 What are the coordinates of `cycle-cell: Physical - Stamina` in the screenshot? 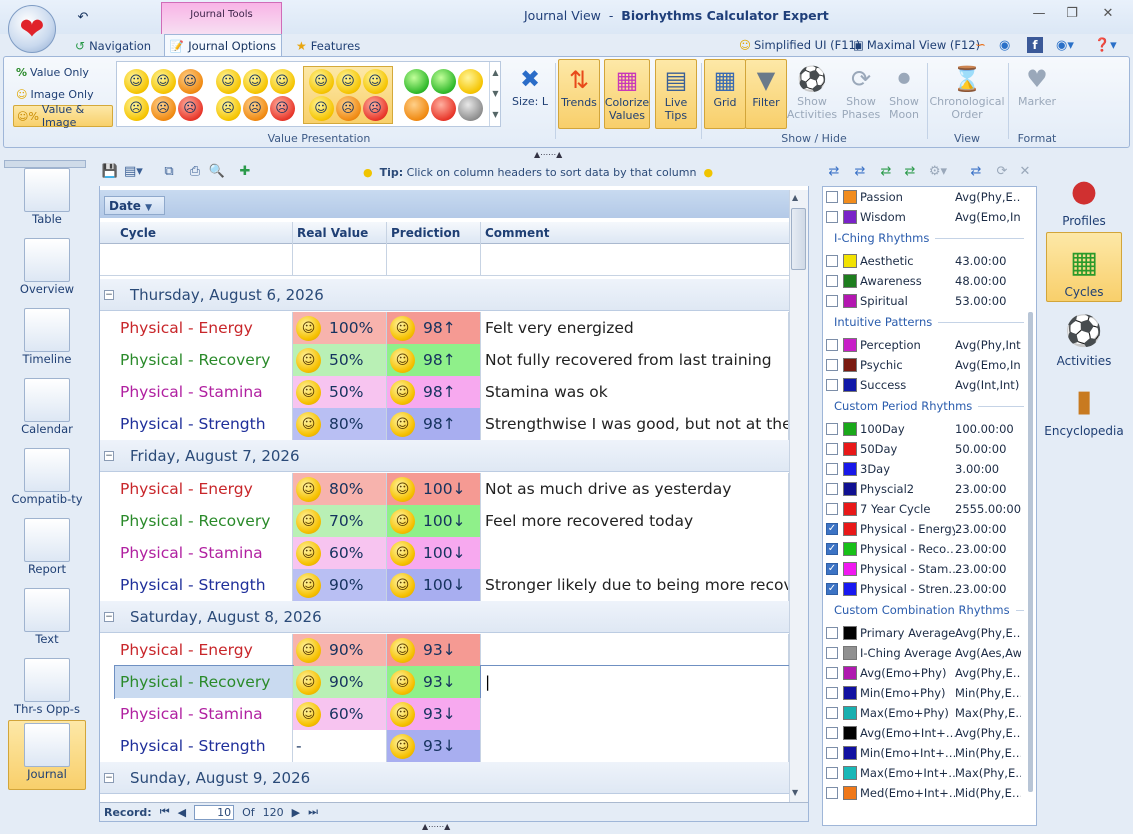 It's located at (204, 714).